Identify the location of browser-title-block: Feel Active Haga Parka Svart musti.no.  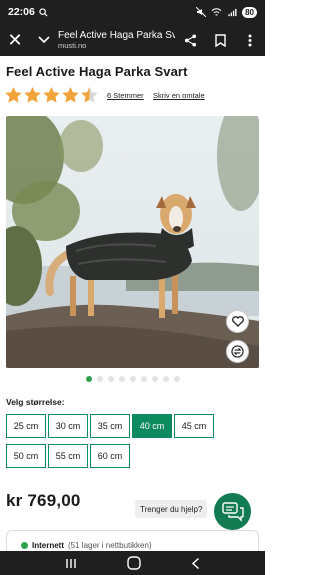
(116, 40).